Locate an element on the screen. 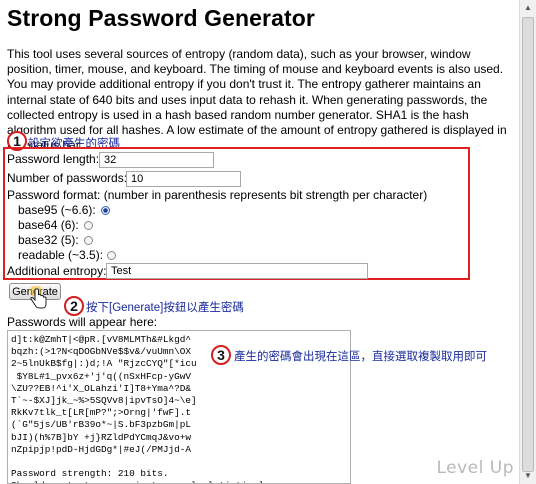 The width and height of the screenshot is (536, 484). watermark: Level Up is located at coordinates (475, 468).